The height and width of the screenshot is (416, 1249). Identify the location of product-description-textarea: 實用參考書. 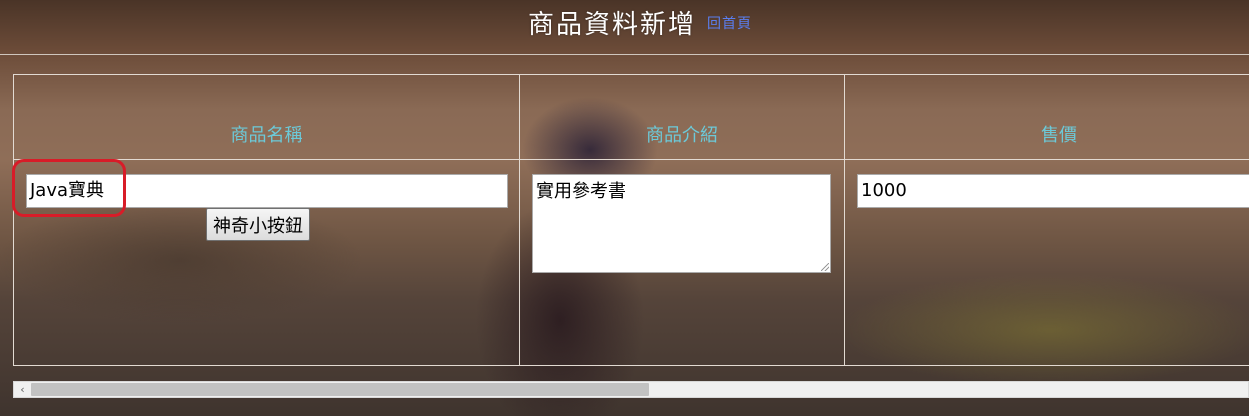
(681, 223).